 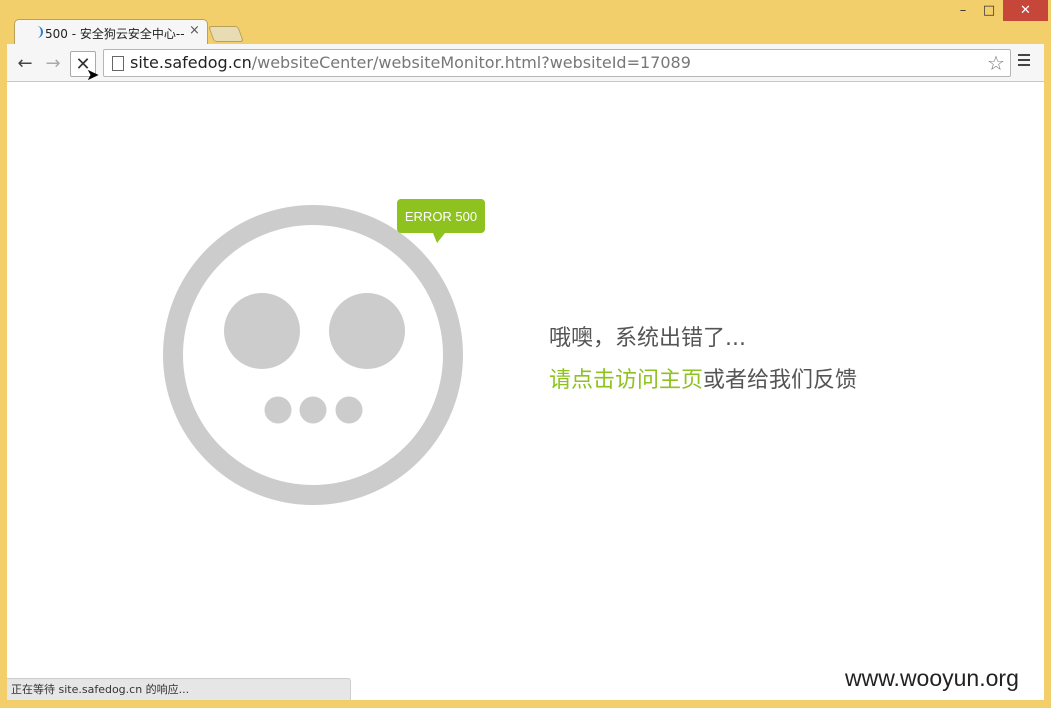 I want to click on new-tab-button, so click(x=226, y=34).